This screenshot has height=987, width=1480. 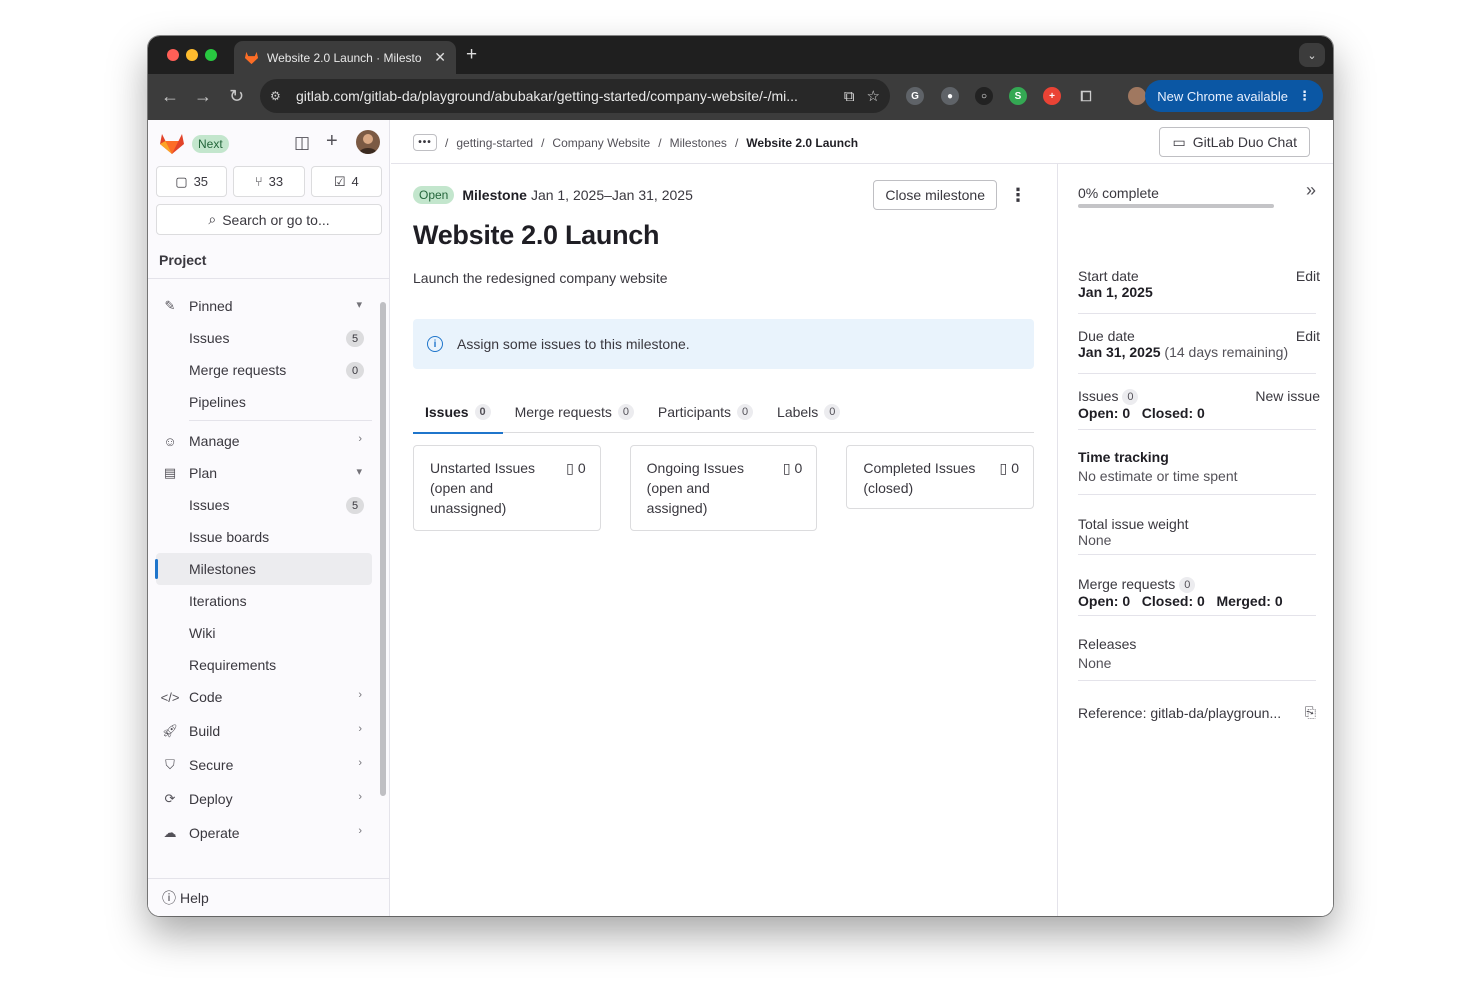 What do you see at coordinates (279, 96) in the screenshot?
I see `site-settings-icon: ⚙` at bounding box center [279, 96].